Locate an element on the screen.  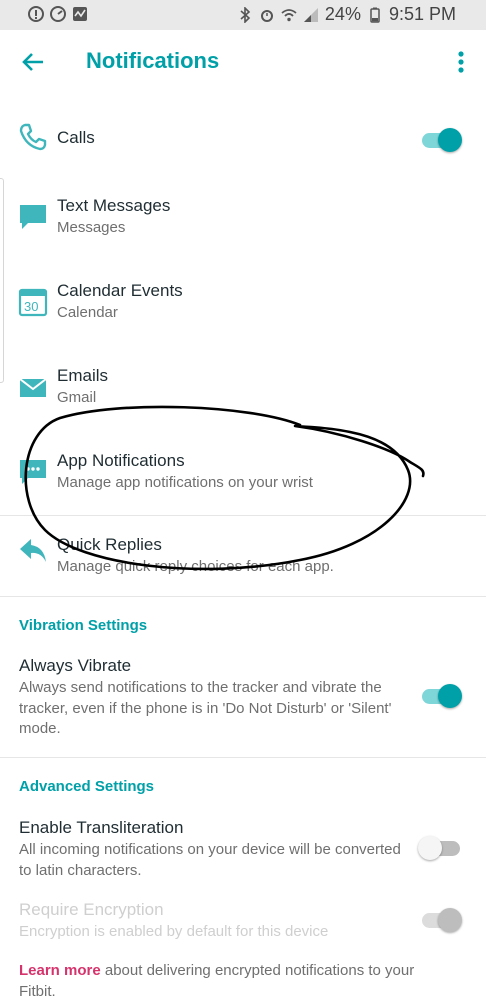
calendar-events-label: Calendar Events is located at coordinates (120, 290).